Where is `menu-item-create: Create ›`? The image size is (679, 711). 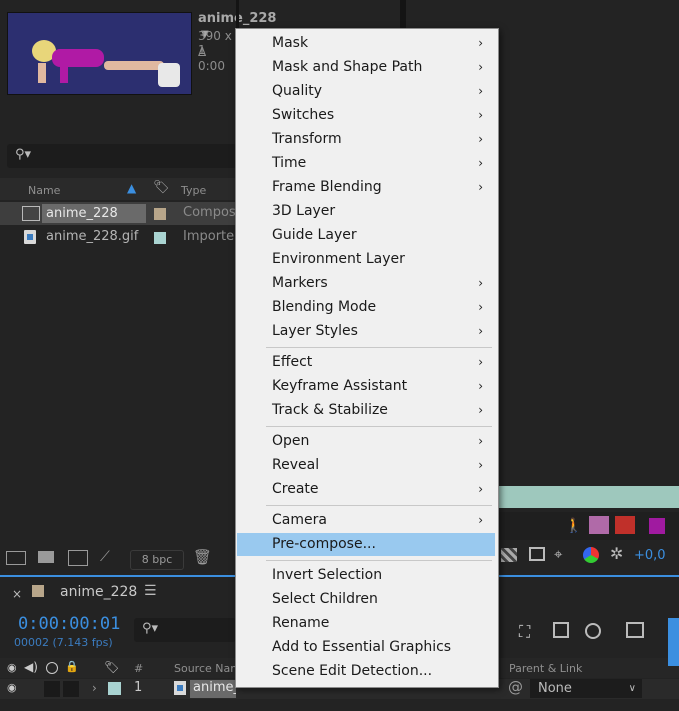
menu-item-create: Create › is located at coordinates (366, 489).